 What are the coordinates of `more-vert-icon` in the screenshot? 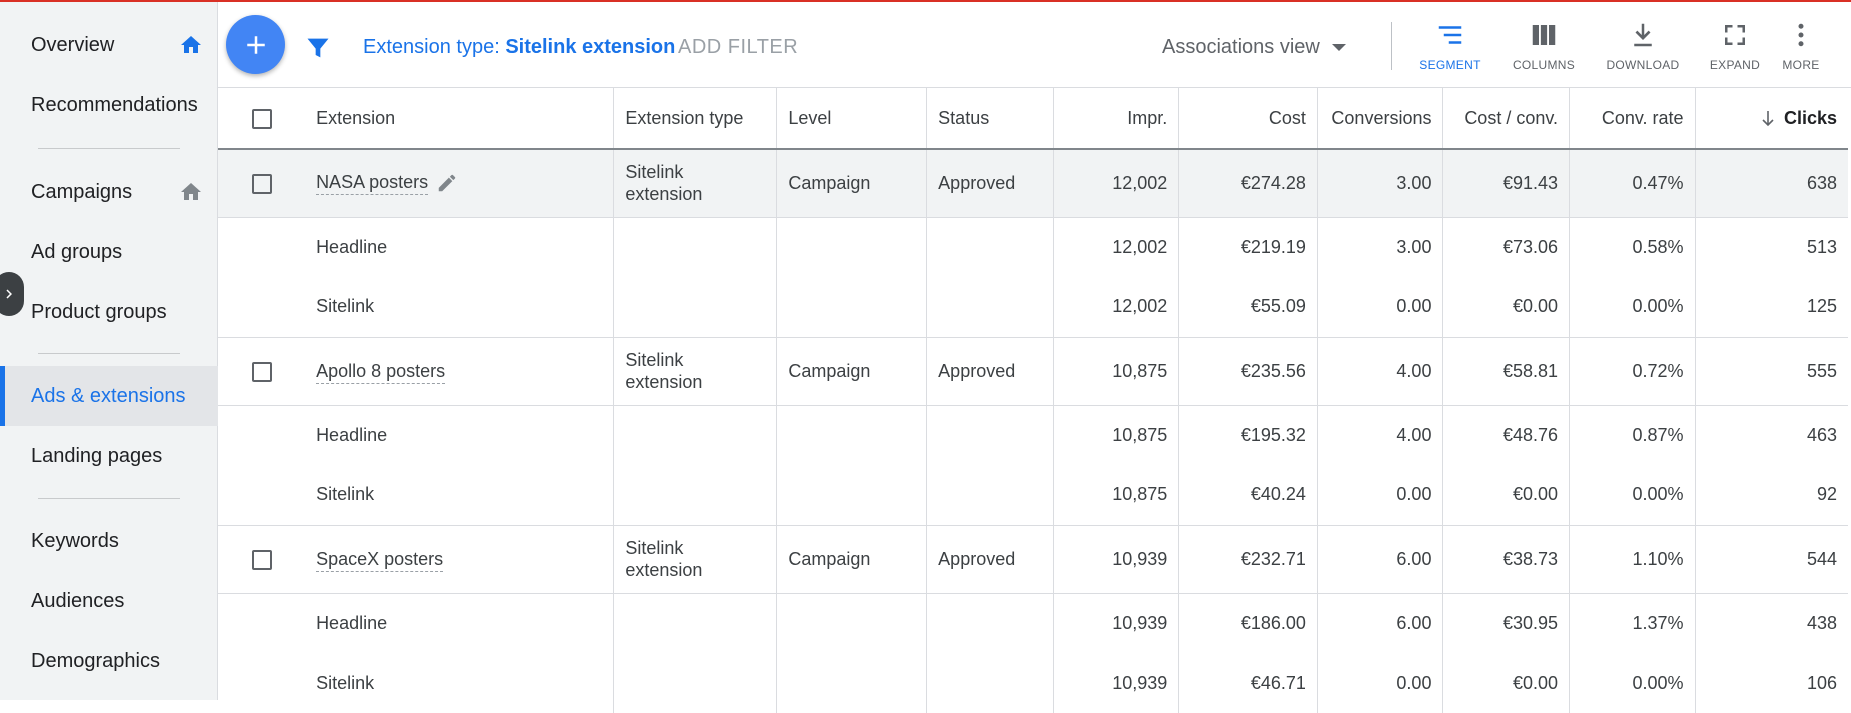 It's located at (1801, 35).